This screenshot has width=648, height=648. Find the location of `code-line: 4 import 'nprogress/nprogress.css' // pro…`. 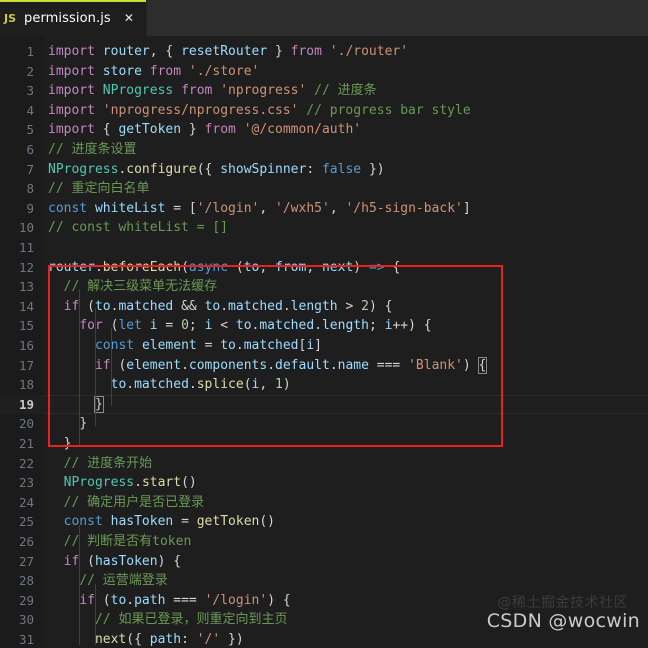

code-line: 4 import 'nprogress/nprogress.css' // pro… is located at coordinates (324, 111).